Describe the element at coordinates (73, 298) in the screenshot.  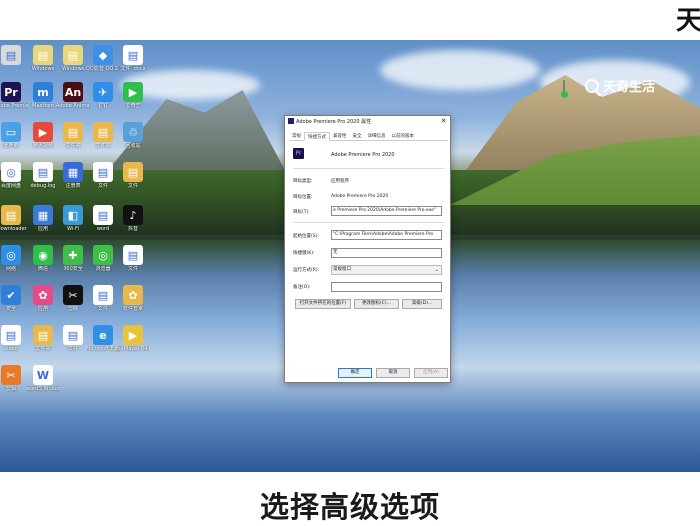
I see `desktop-icon: ✂ 剪映` at that location.